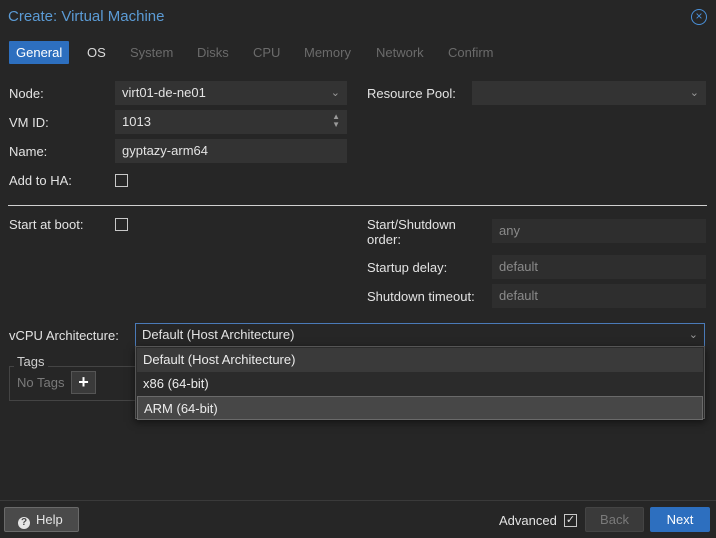  What do you see at coordinates (41, 382) in the screenshot?
I see `no-tags-text: No Tags` at bounding box center [41, 382].